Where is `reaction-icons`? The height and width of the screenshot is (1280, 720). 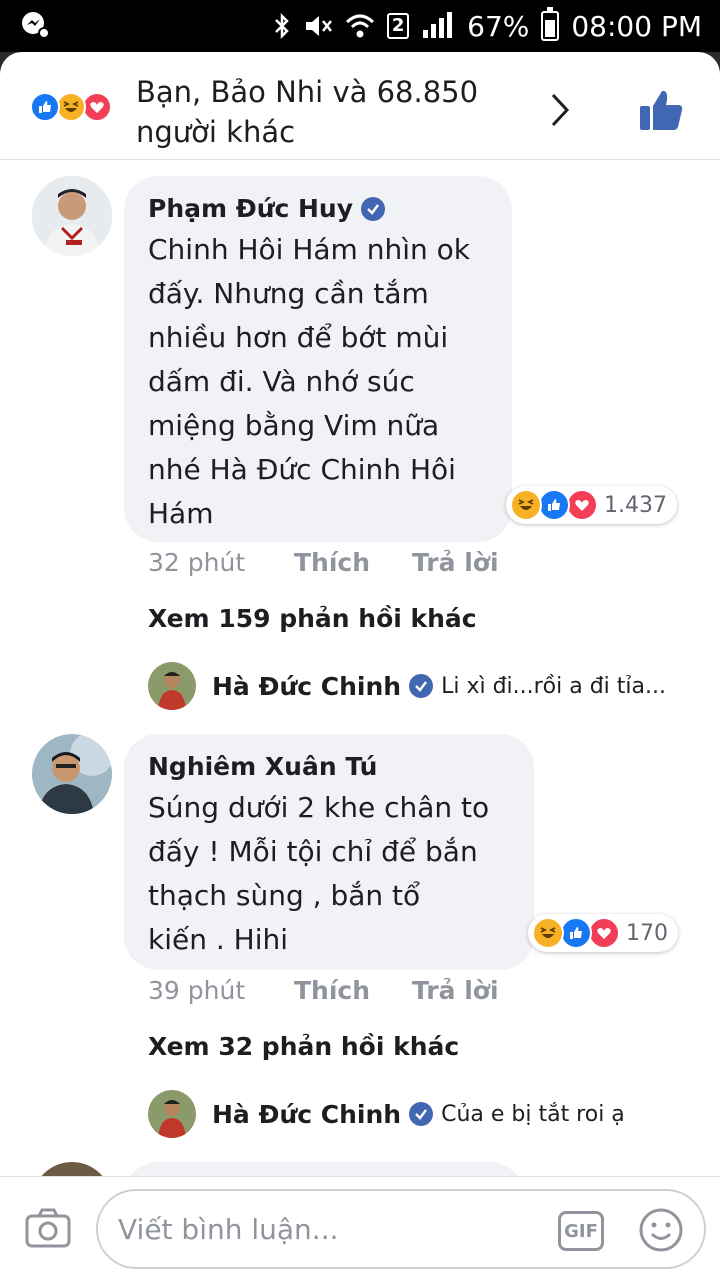 reaction-icons is located at coordinates (71, 107).